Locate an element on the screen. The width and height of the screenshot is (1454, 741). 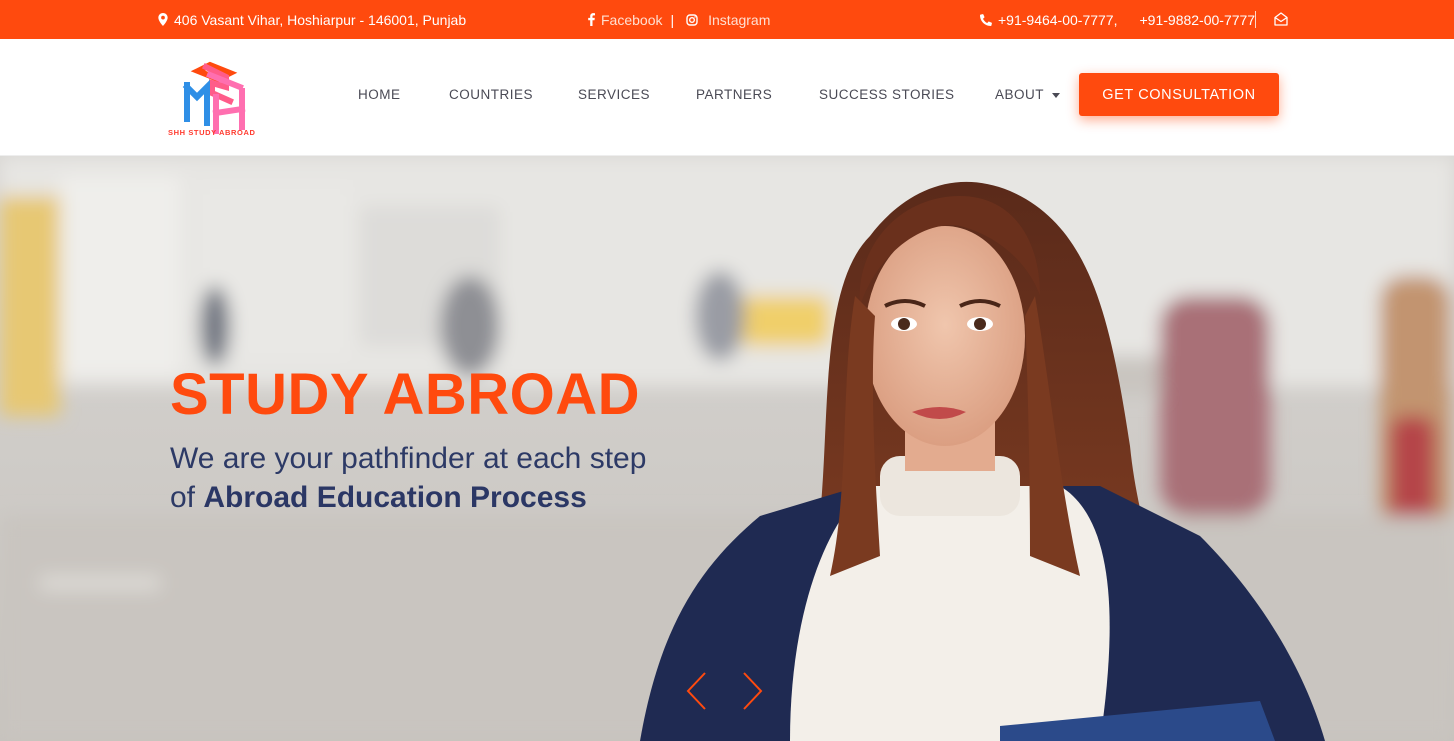
brand-name: SHH STUDY ABROAD is located at coordinates (212, 132).